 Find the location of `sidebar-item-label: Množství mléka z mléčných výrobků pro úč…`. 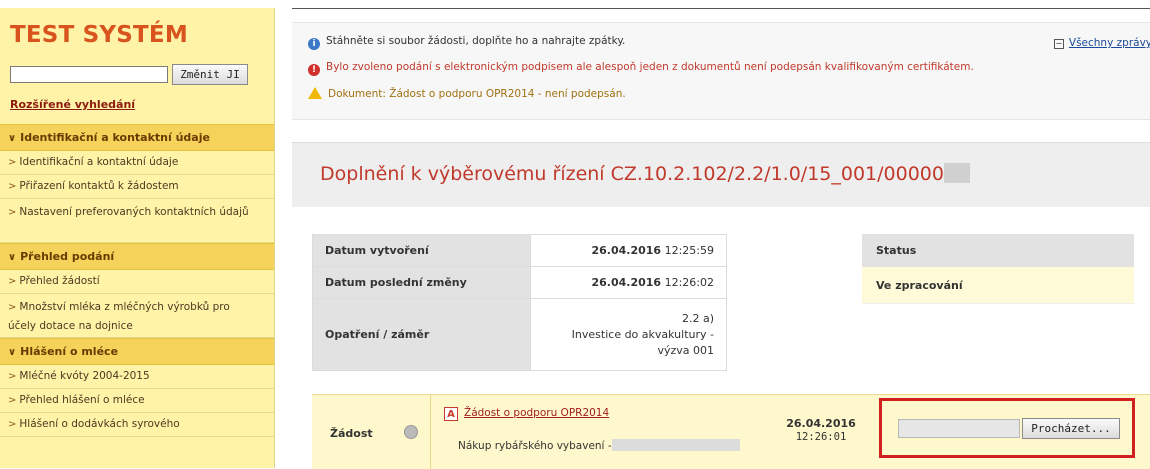

sidebar-item-label: Množství mléka z mléčných výrobků pro úč… is located at coordinates (119, 316).